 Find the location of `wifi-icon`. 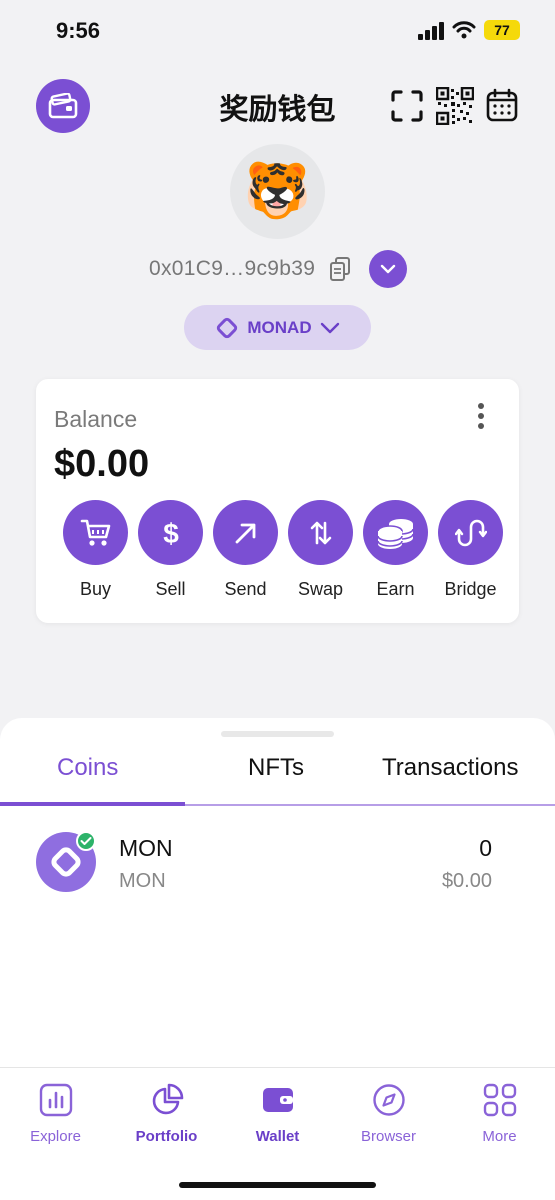

wifi-icon is located at coordinates (464, 30).